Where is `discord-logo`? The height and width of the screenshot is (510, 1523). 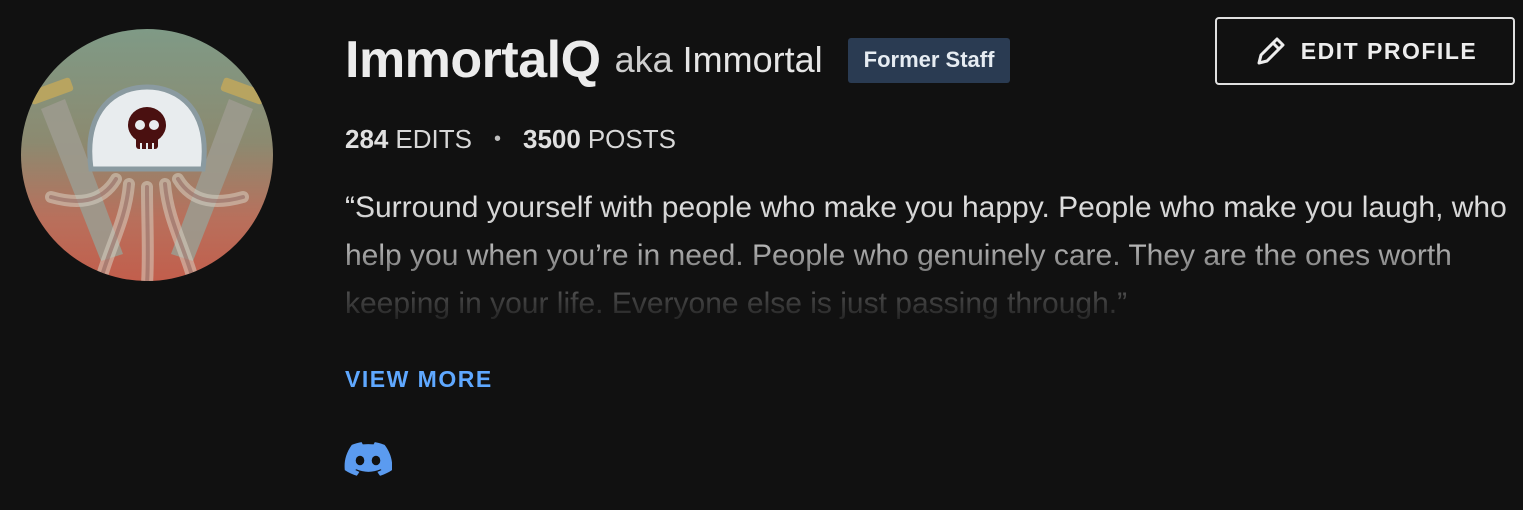
discord-logo is located at coordinates (368, 459).